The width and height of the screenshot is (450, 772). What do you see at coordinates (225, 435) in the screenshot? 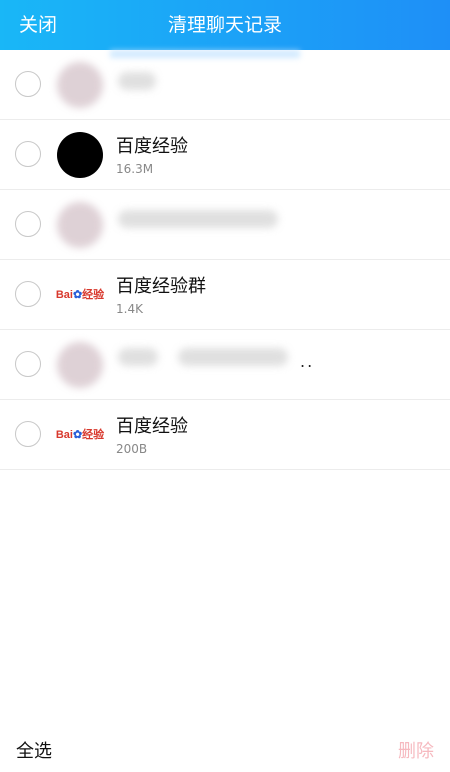
I see `chat-row-6: Bai✿经验 百度经验 200B` at bounding box center [225, 435].